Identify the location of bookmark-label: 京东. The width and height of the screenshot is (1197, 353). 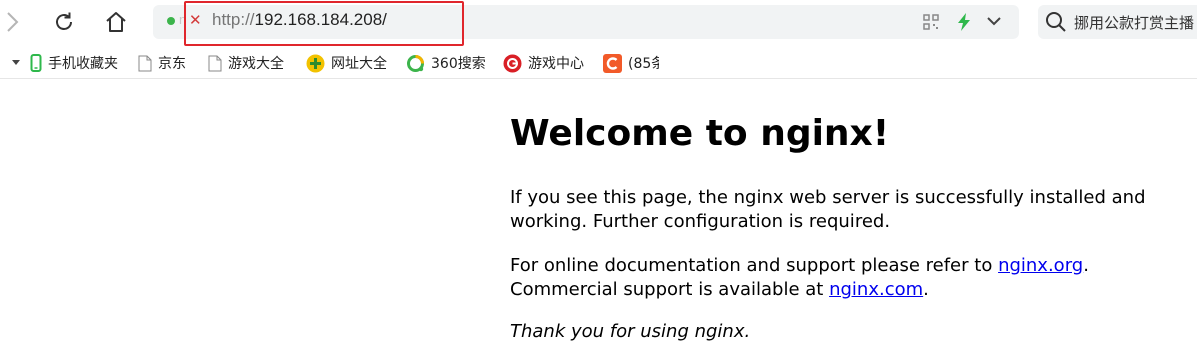
(172, 64).